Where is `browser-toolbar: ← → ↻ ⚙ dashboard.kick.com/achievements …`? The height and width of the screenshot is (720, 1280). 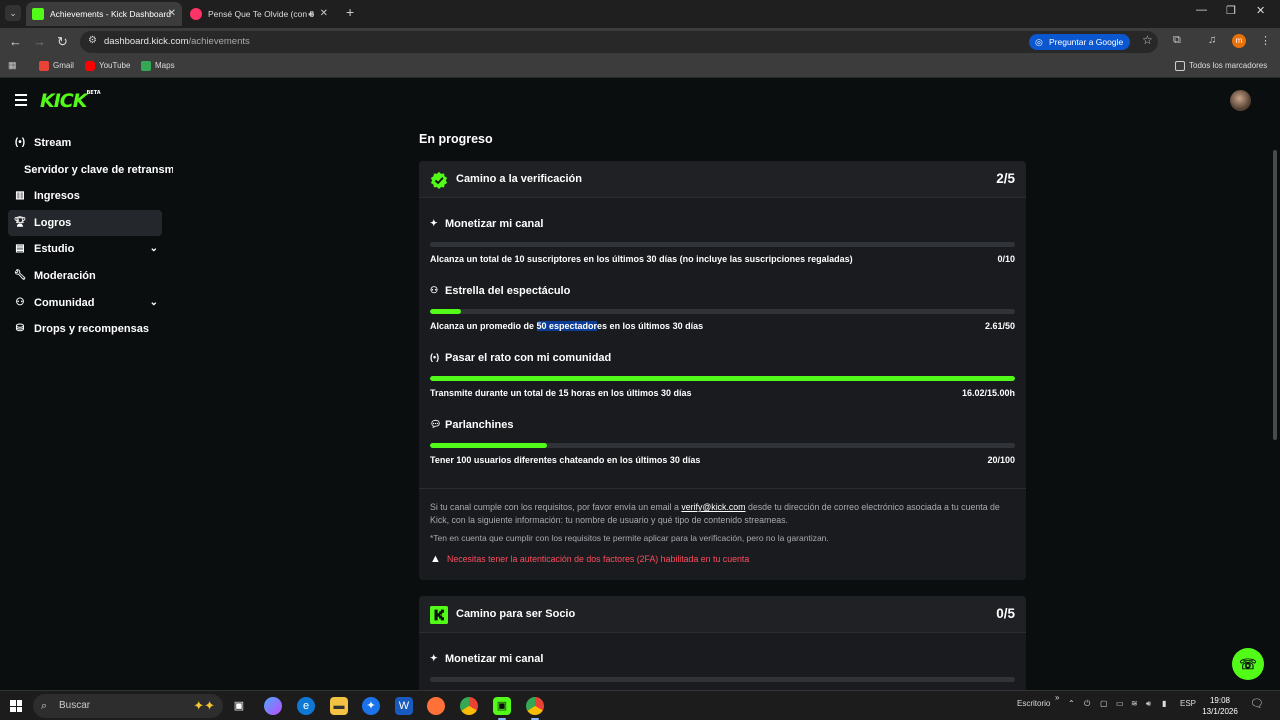 browser-toolbar: ← → ↻ ⚙ dashboard.kick.com/achievements … is located at coordinates (640, 42).